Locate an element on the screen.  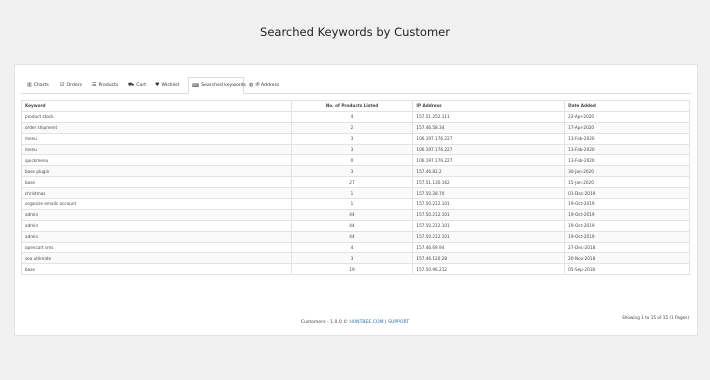
cell-keyword: organize emails account is located at coordinates (156, 204).